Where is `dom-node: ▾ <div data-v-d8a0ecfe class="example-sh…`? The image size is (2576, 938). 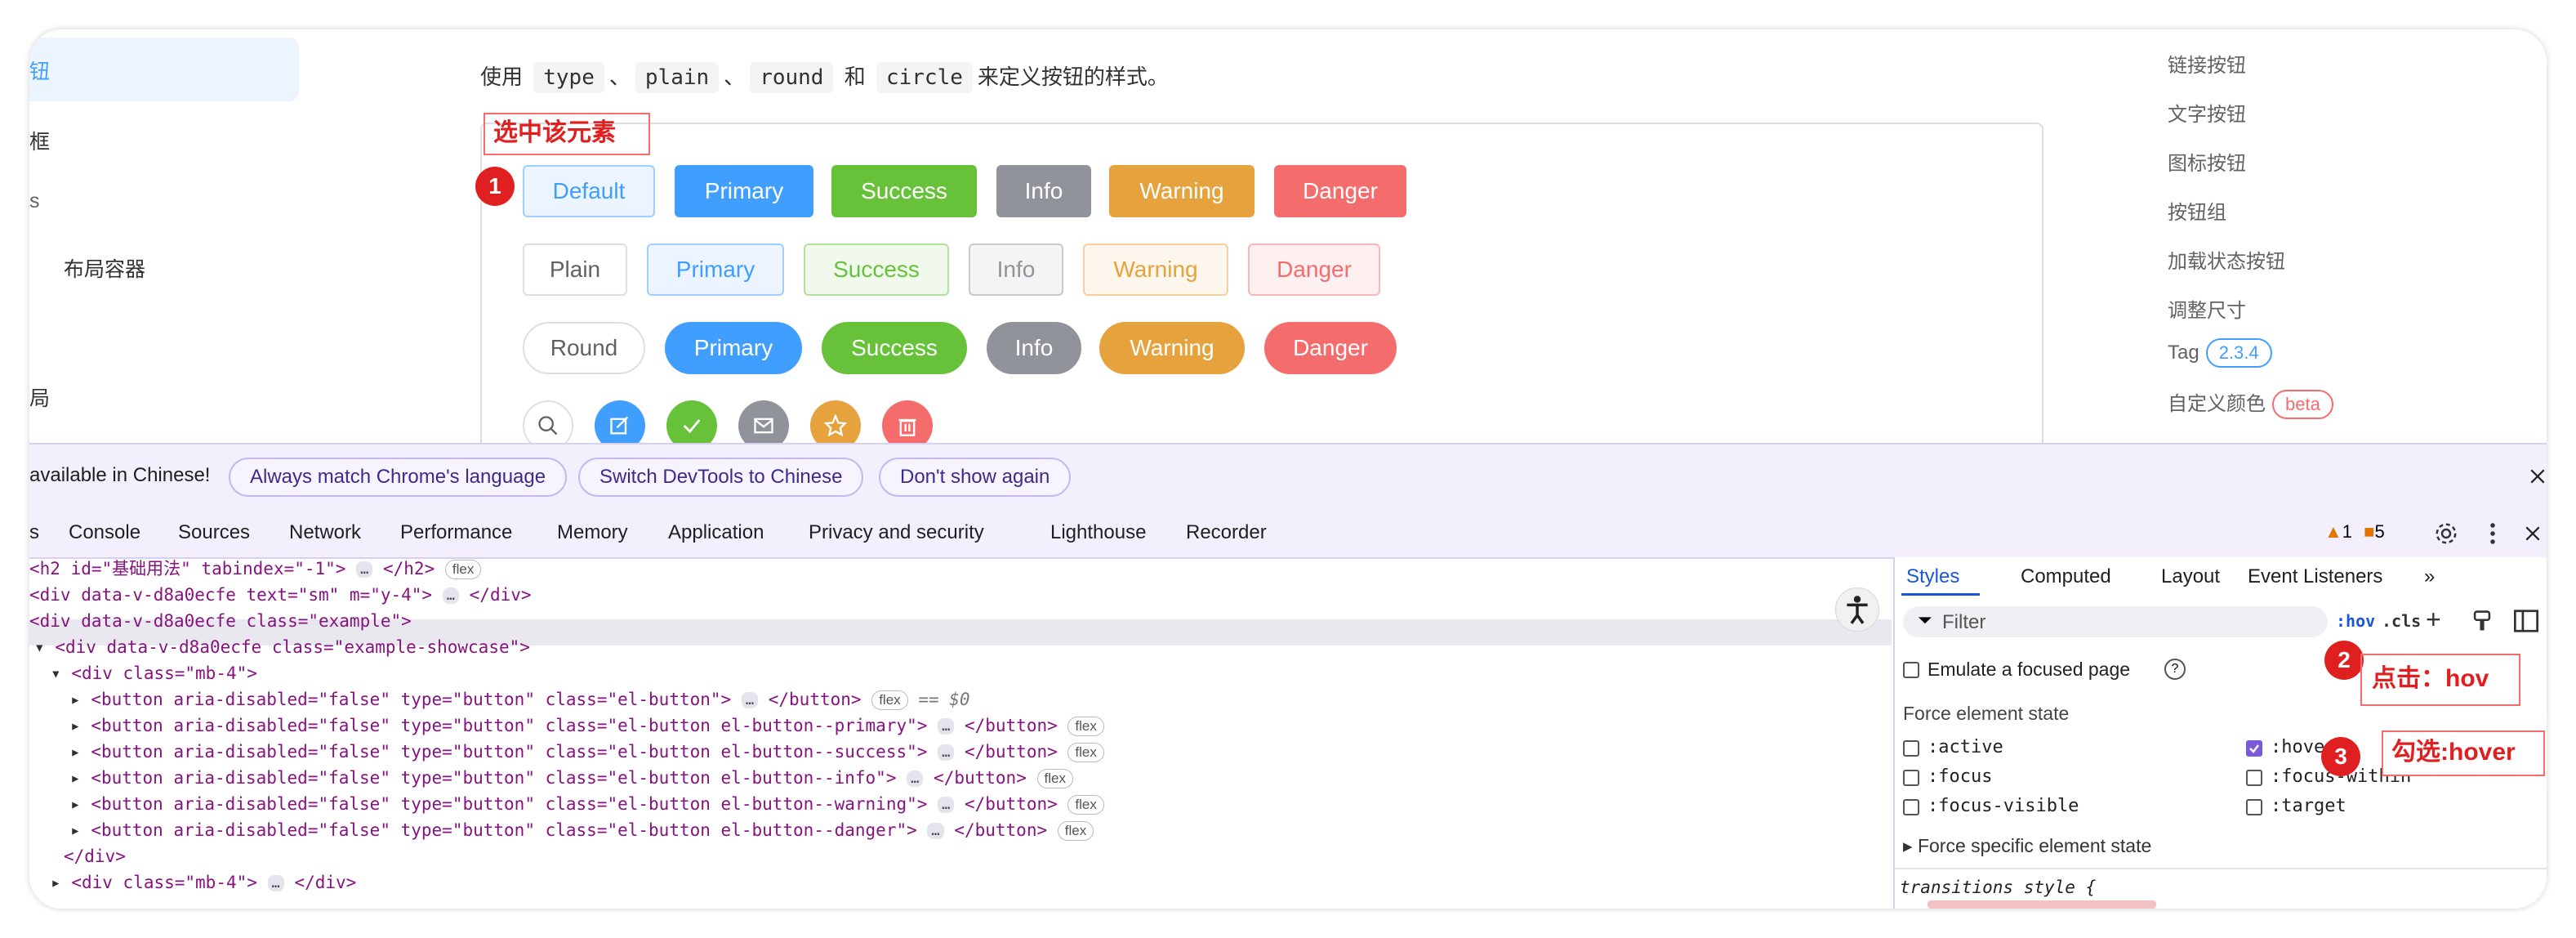 dom-node: ▾ <div data-v-d8a0ecfe class="example-sh… is located at coordinates (282, 647).